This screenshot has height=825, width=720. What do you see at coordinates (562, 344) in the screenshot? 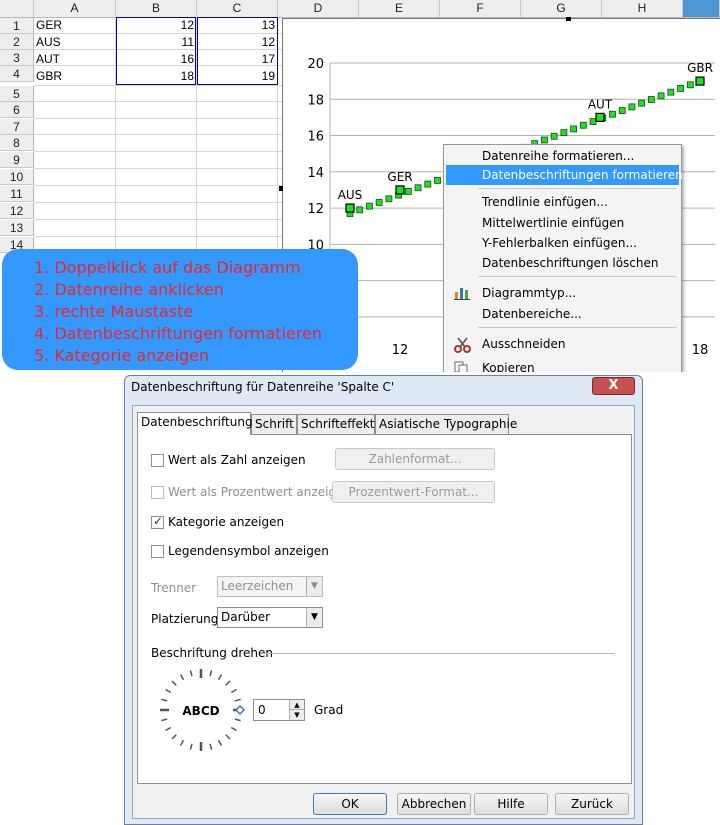
I see `menu-item-cut: Ausschneiden` at bounding box center [562, 344].